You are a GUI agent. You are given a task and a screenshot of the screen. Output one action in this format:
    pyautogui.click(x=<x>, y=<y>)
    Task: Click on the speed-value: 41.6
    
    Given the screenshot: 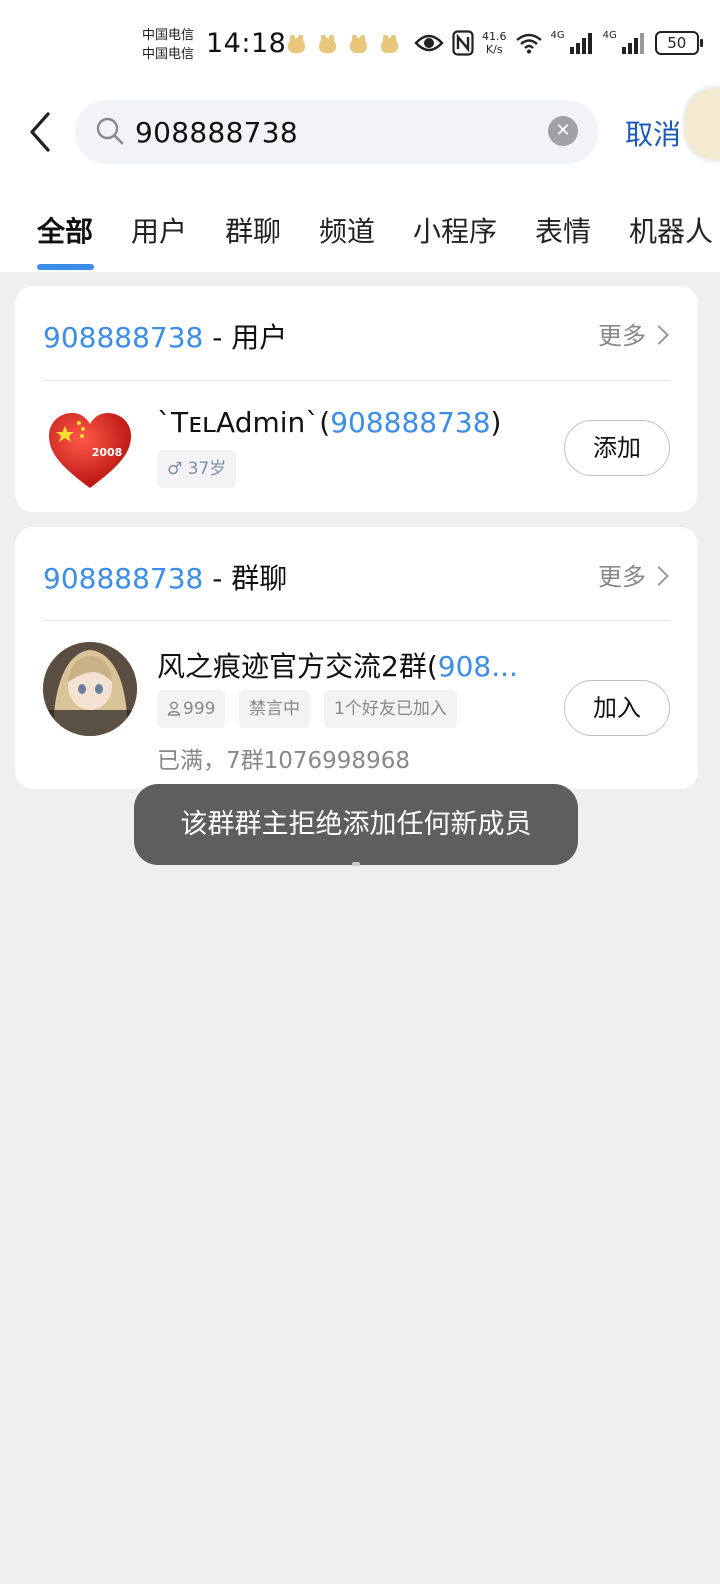 What is the action you would take?
    pyautogui.click(x=494, y=36)
    